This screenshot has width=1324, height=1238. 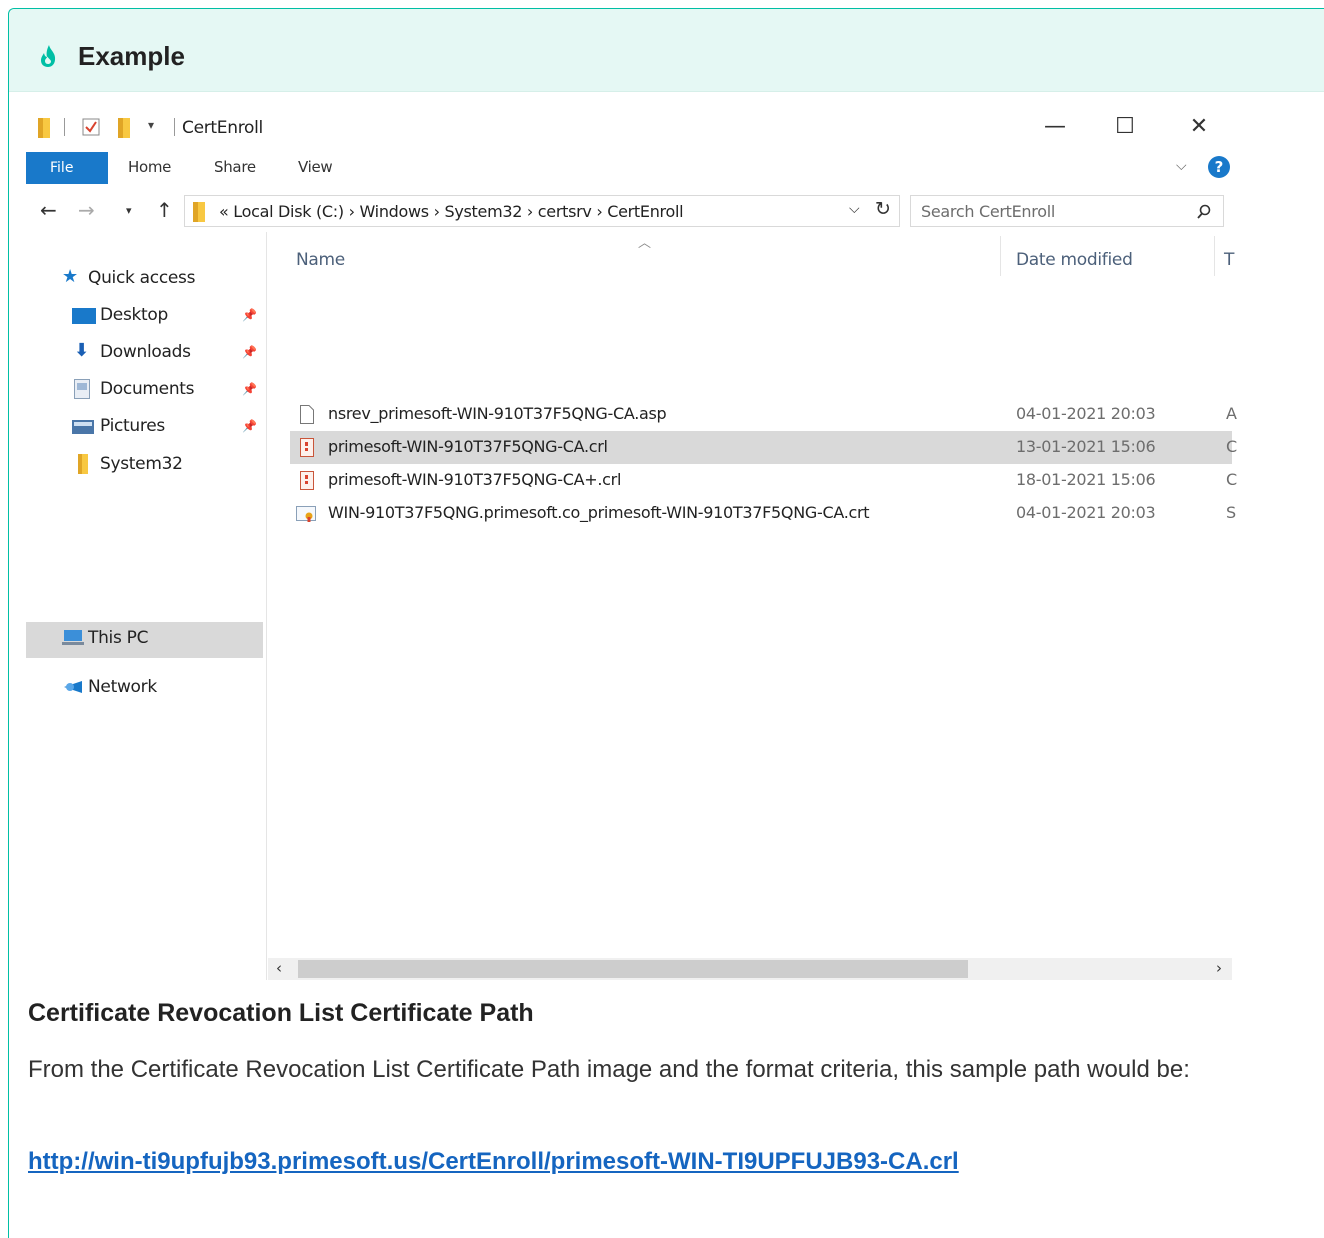 I want to click on window-title: CertEnroll, so click(x=222, y=128).